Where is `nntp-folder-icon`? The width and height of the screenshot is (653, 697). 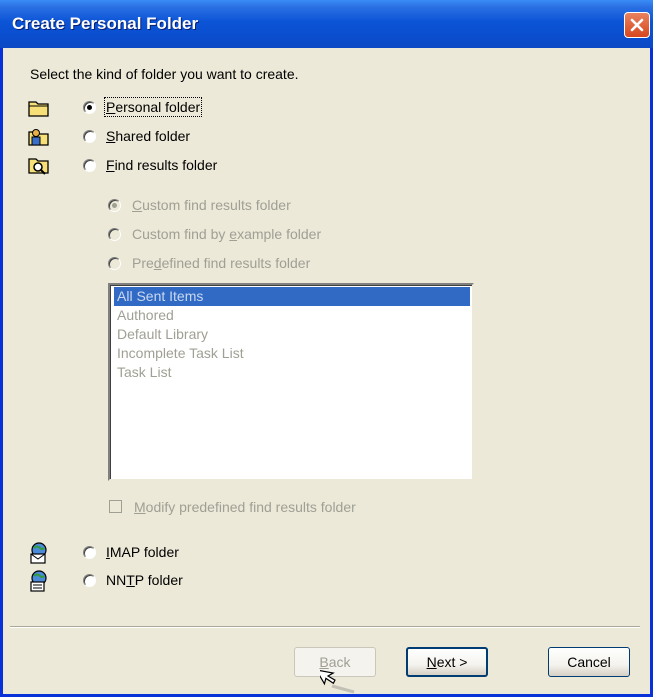 nntp-folder-icon is located at coordinates (38, 581).